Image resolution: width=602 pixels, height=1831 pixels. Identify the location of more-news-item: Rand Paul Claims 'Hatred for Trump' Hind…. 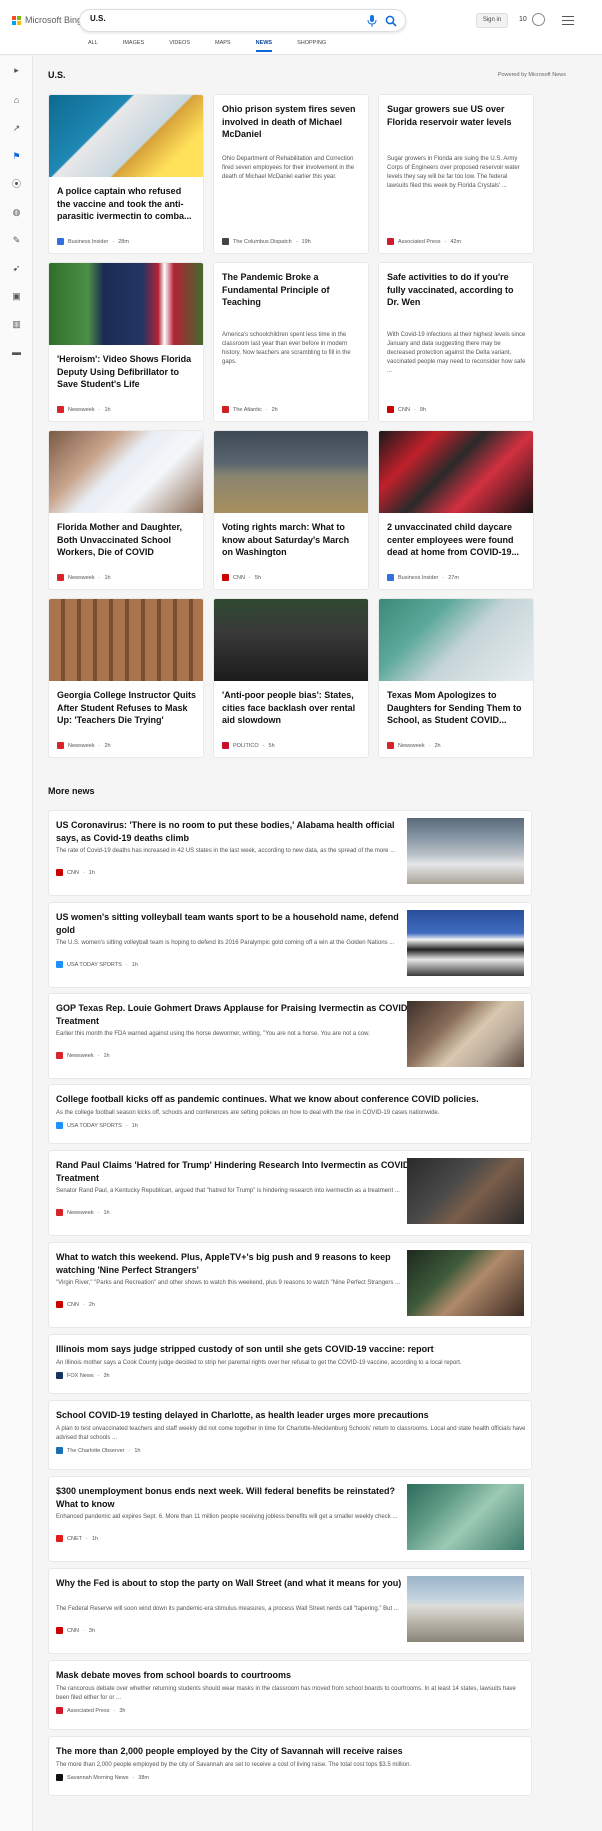
(290, 1193).